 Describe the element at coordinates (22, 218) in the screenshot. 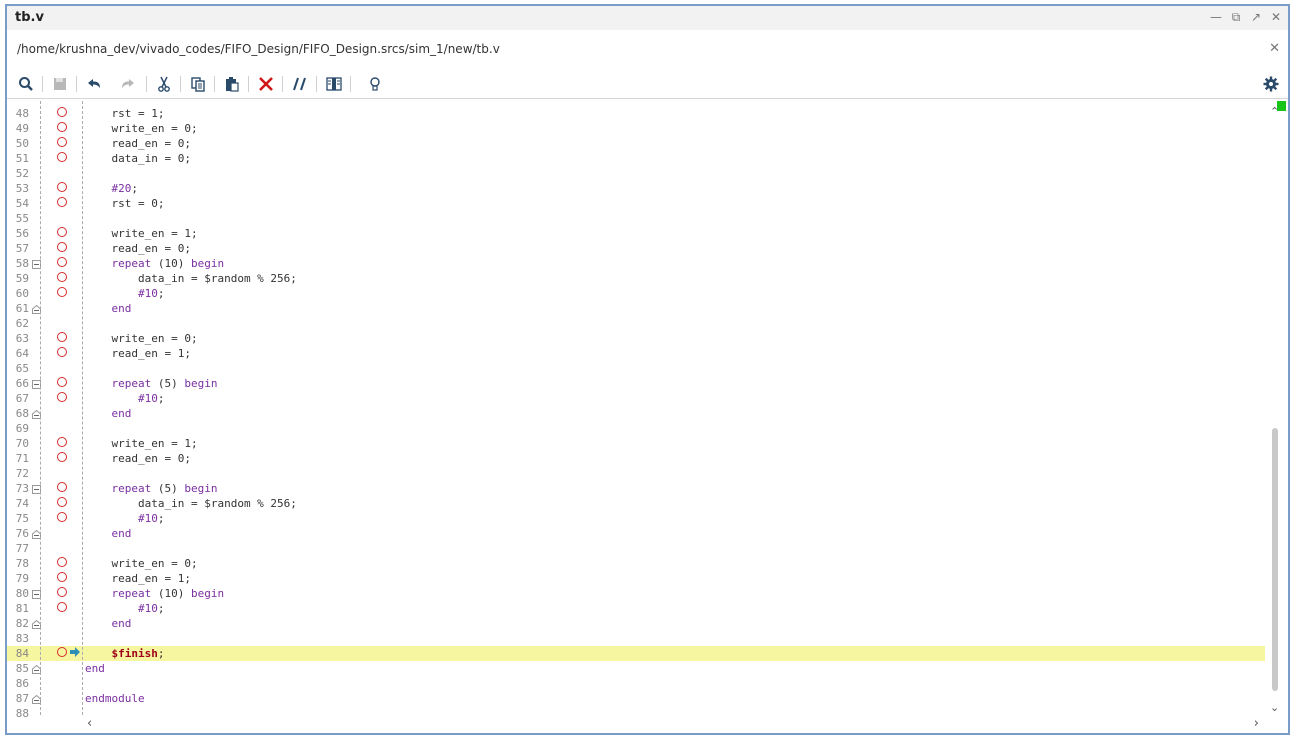

I see `line-number: 55` at that location.